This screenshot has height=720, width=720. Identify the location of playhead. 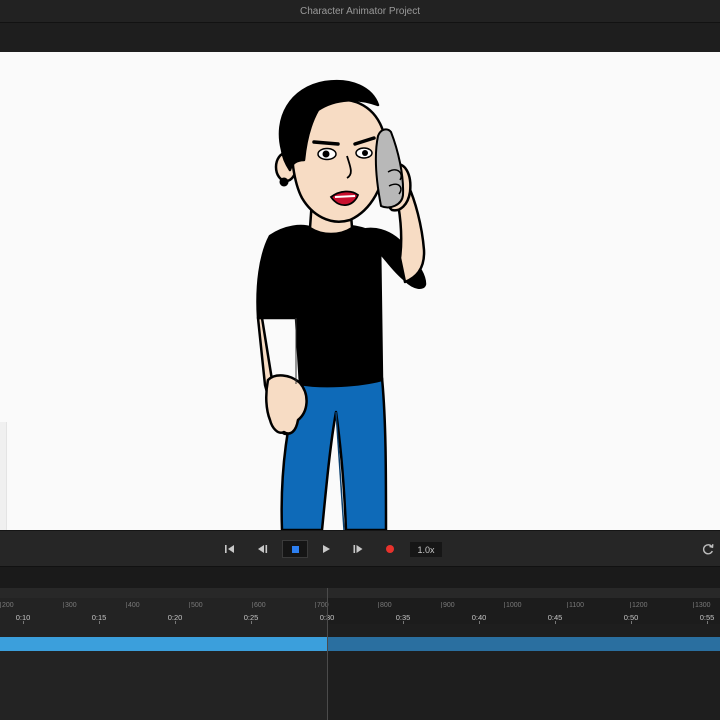
(327, 654).